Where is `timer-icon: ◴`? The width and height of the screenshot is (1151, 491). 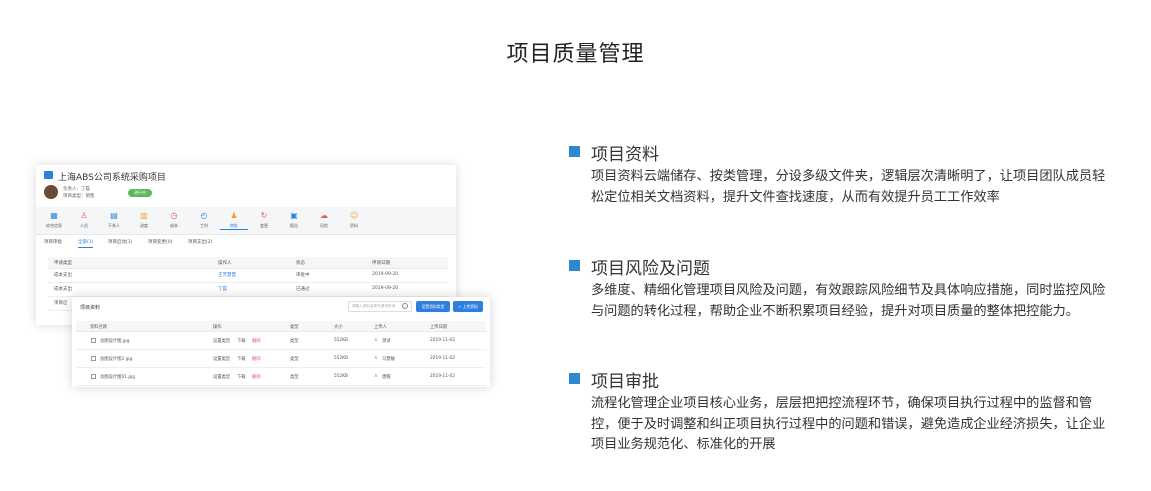
timer-icon: ◴ is located at coordinates (204, 215).